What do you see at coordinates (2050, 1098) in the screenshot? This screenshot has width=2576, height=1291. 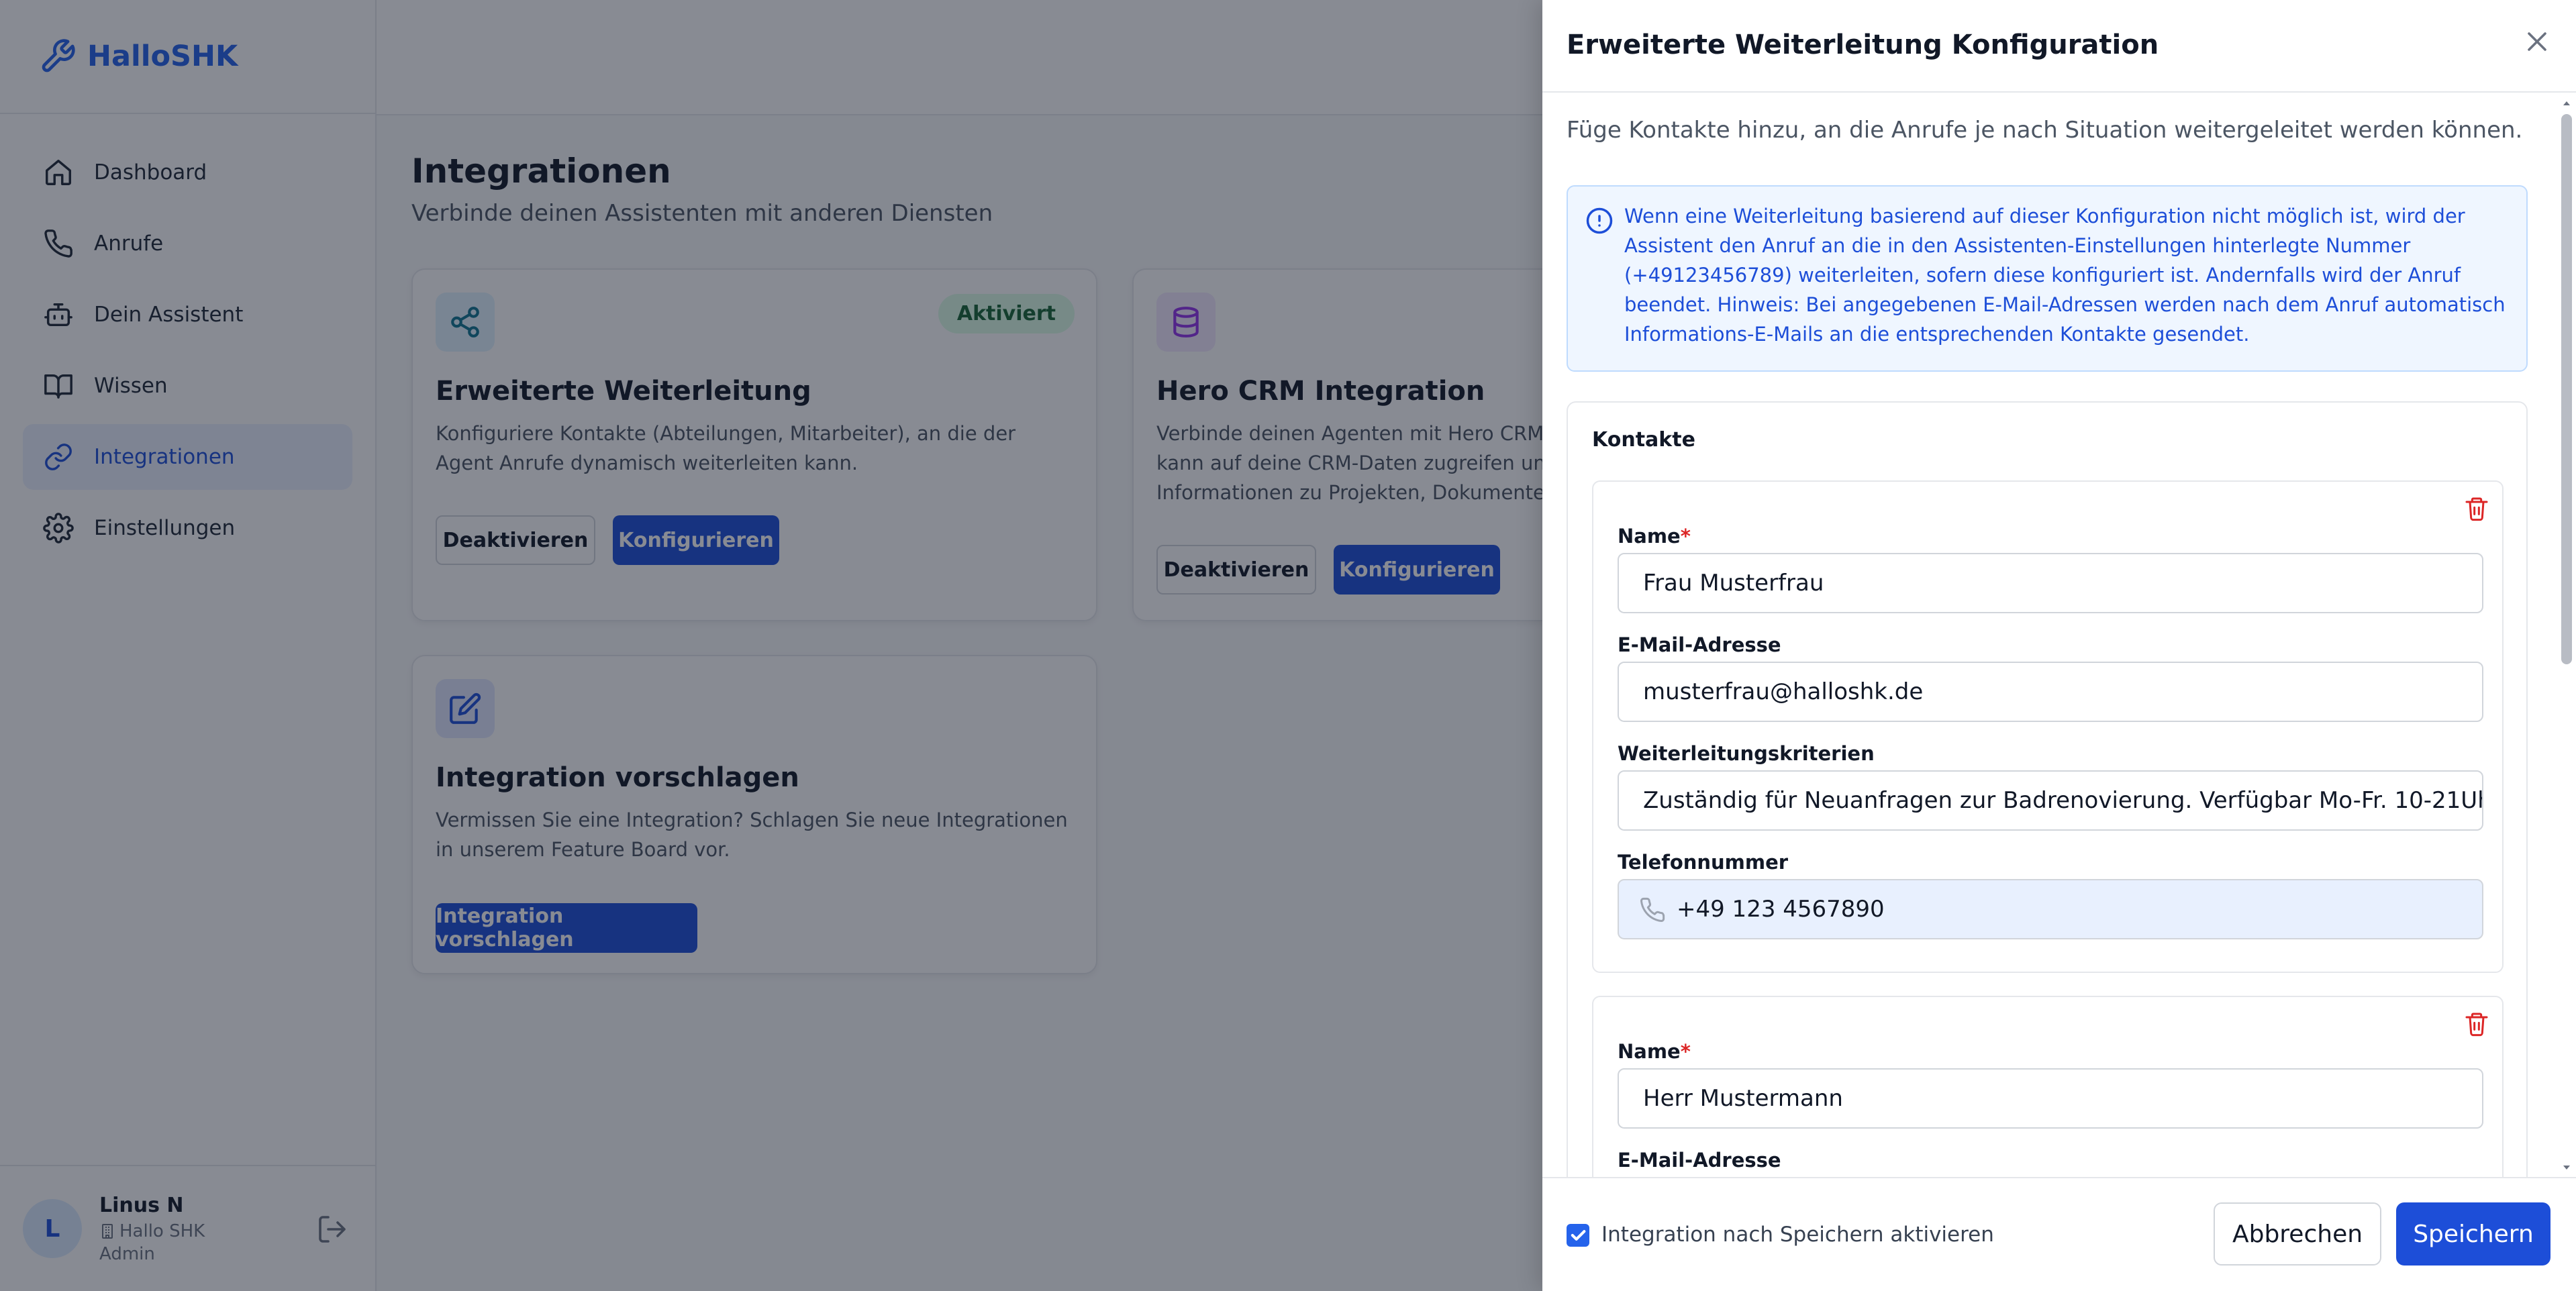 I see `name-input: Herr Mustermann` at bounding box center [2050, 1098].